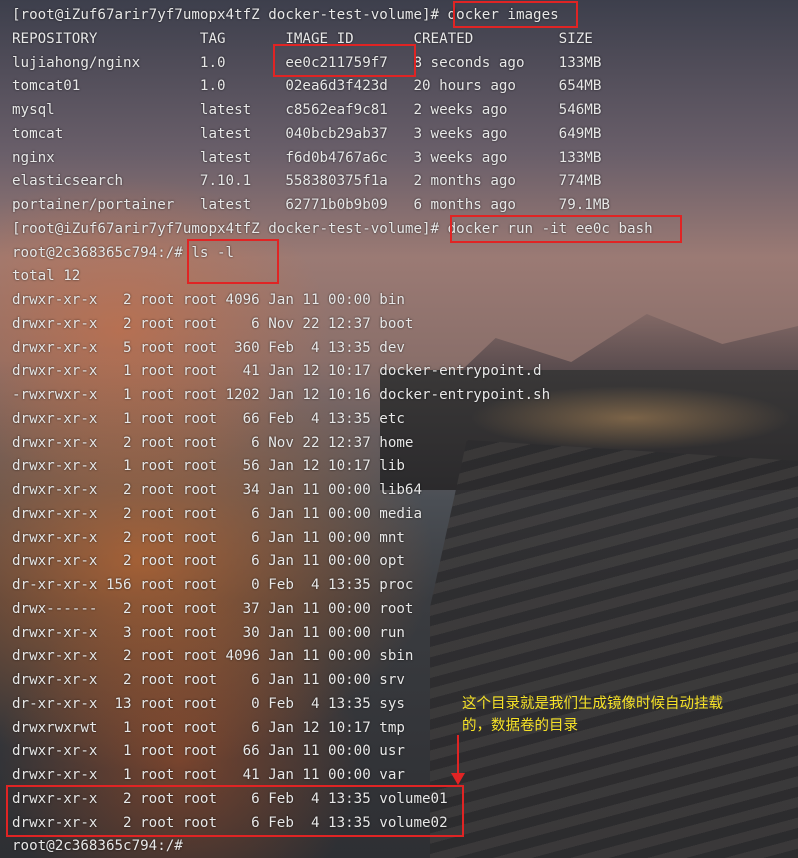 The image size is (798, 858). I want to click on highlight-docker-images, so click(515, 14).